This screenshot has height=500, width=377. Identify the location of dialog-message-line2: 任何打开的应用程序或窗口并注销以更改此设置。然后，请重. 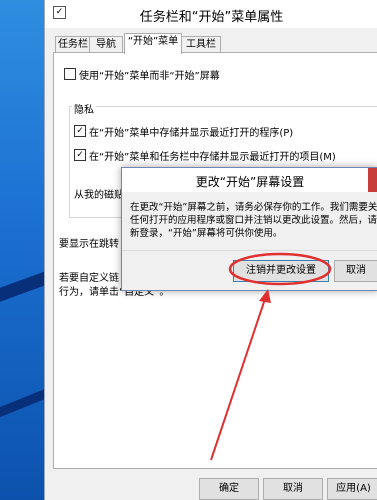
(253, 220).